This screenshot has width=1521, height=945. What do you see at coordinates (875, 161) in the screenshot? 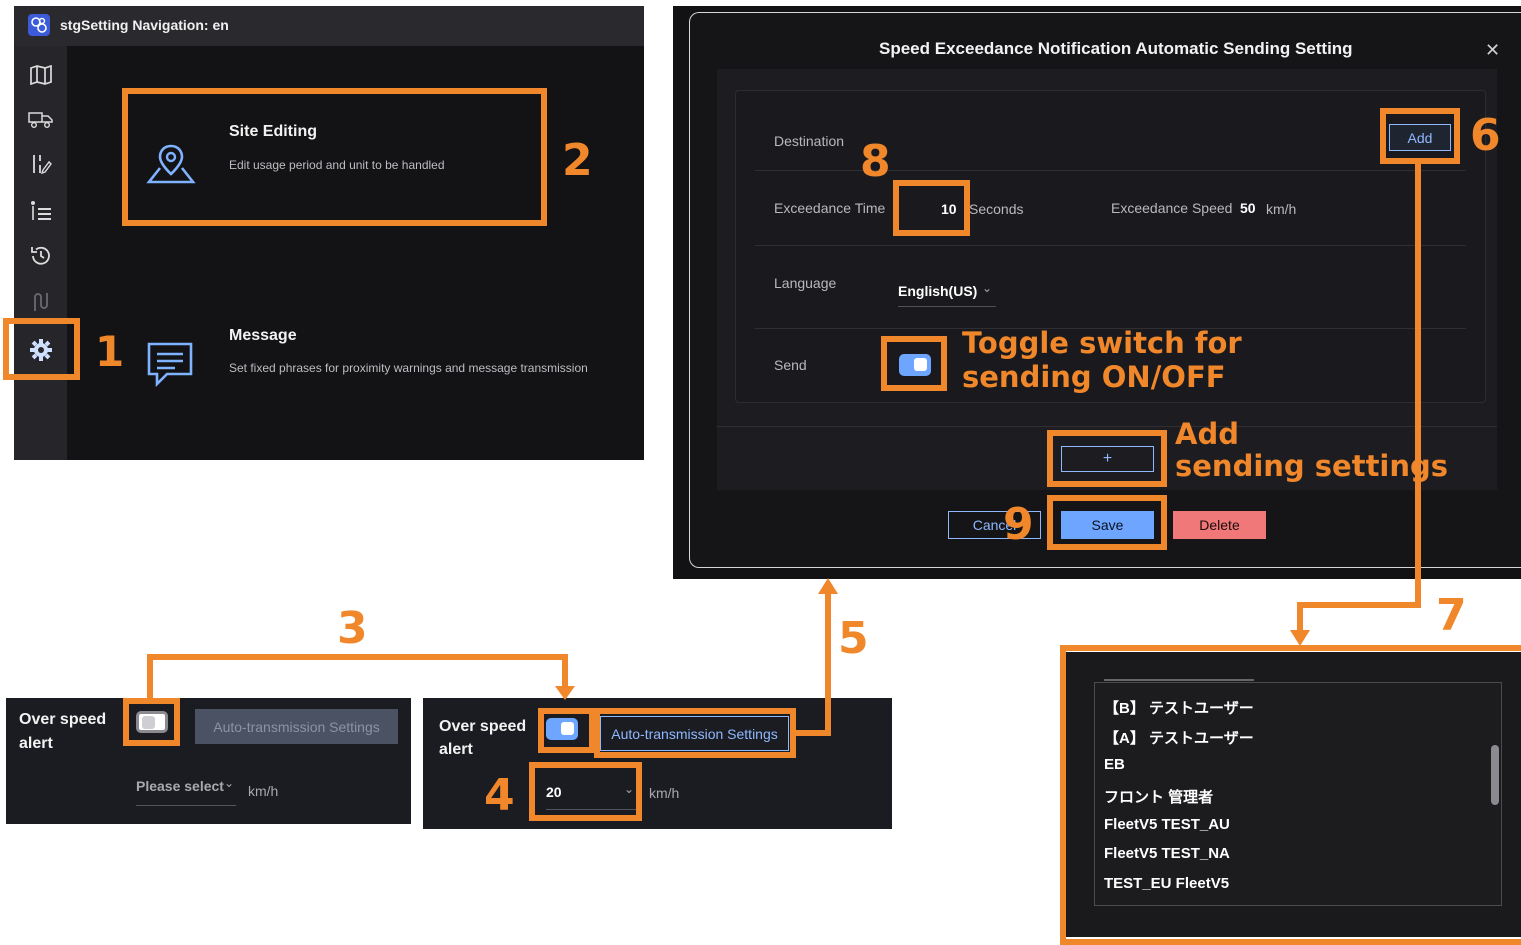
I see `annotation-8: 8` at bounding box center [875, 161].